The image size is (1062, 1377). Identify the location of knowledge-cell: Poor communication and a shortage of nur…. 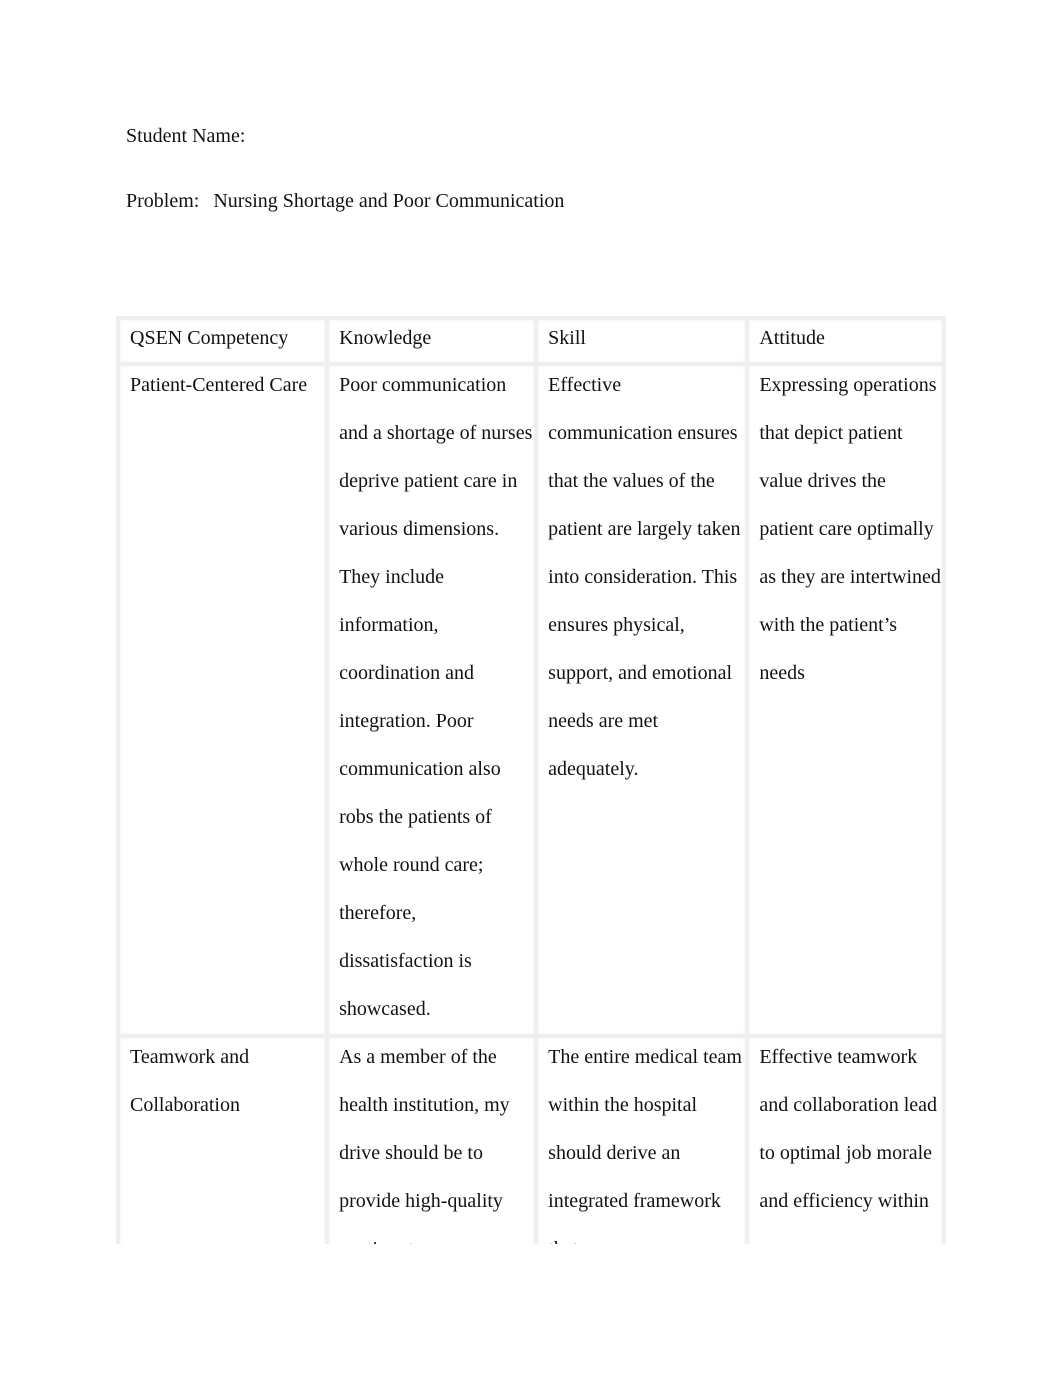
(432, 700).